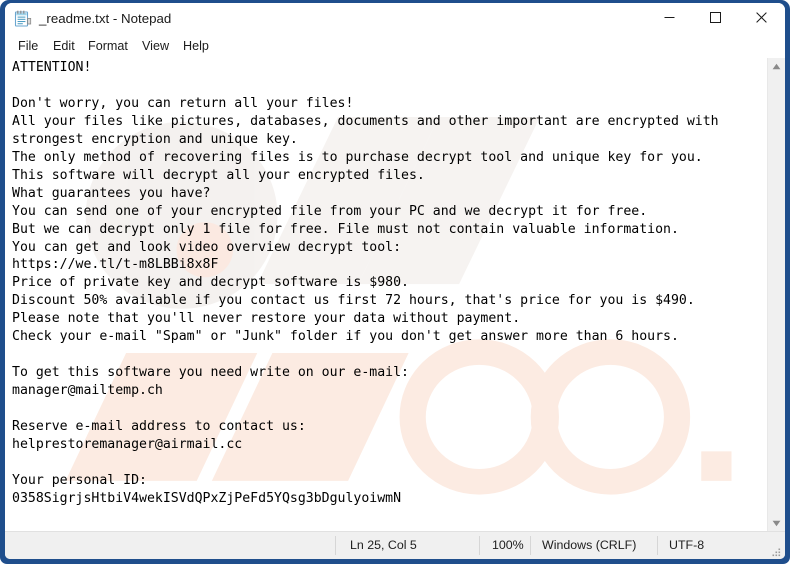 The width and height of the screenshot is (790, 564). I want to click on notepad-icon, so click(22, 18).